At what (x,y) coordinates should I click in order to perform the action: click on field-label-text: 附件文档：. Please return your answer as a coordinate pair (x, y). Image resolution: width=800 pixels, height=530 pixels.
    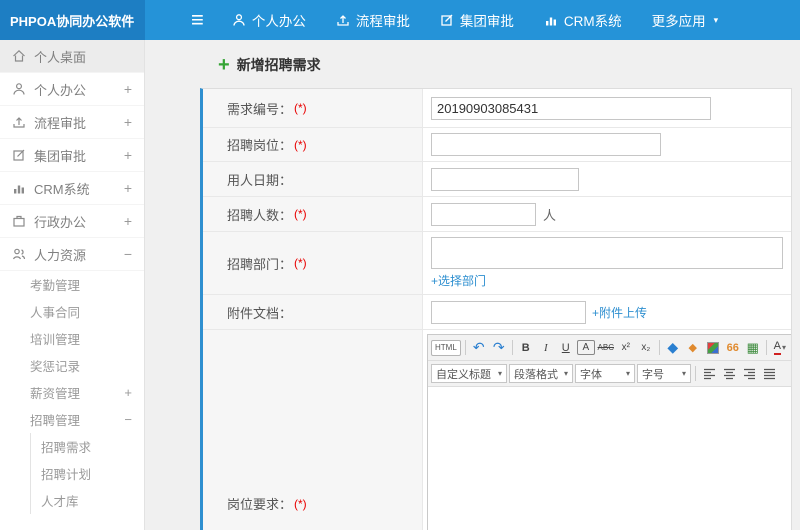
    Looking at the image, I should click on (260, 313).